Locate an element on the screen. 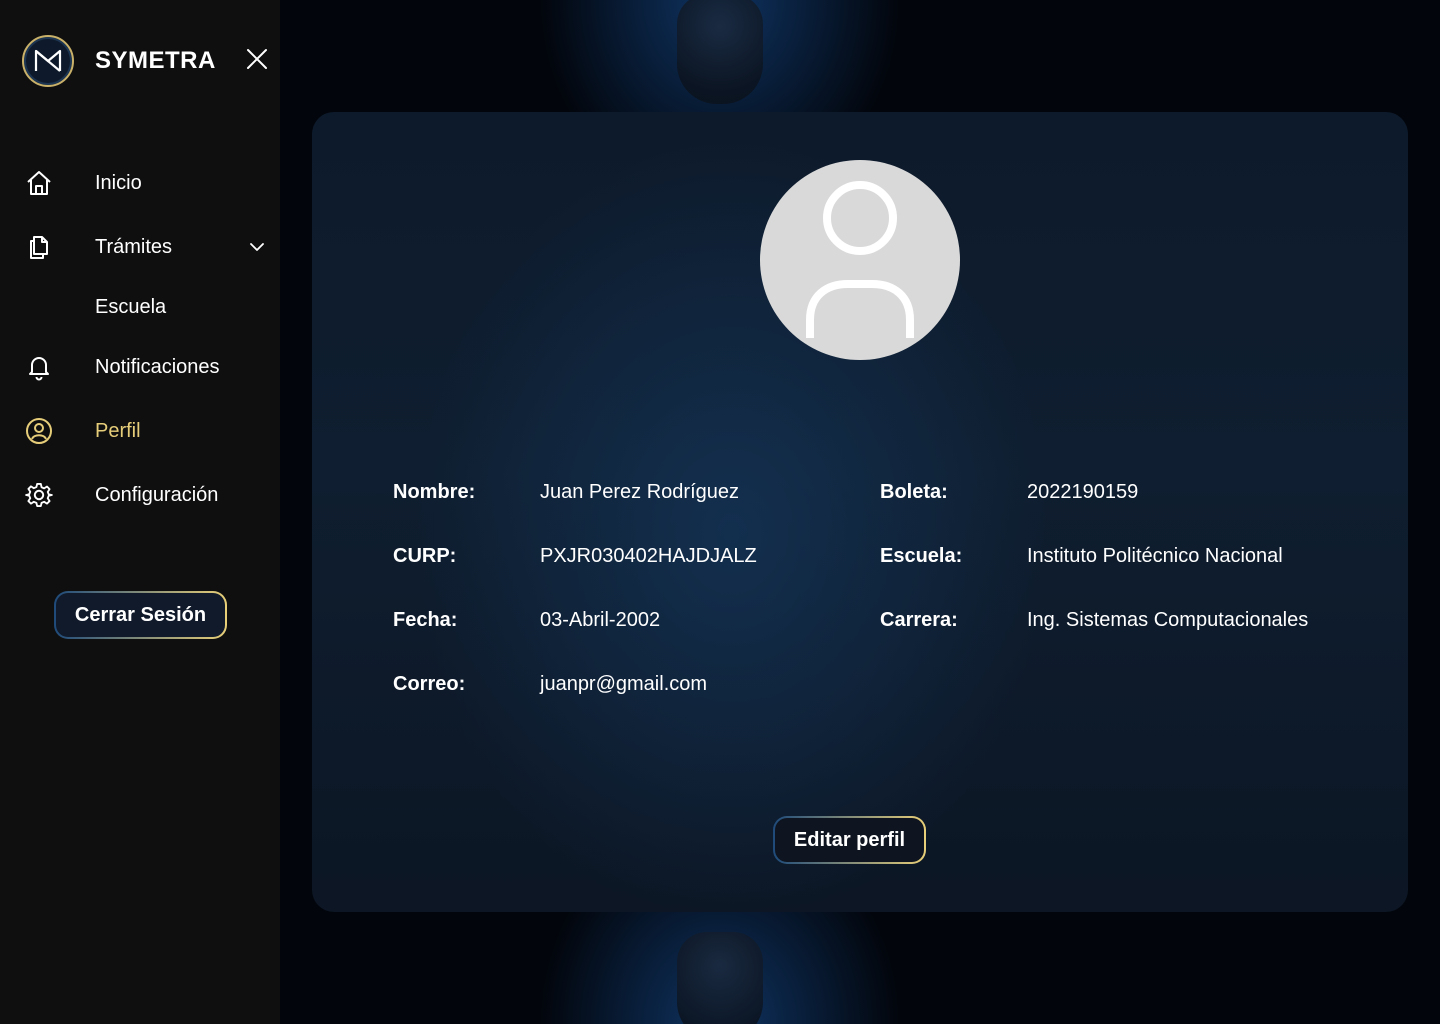  carrera-label: Carrera: is located at coordinates (919, 620).